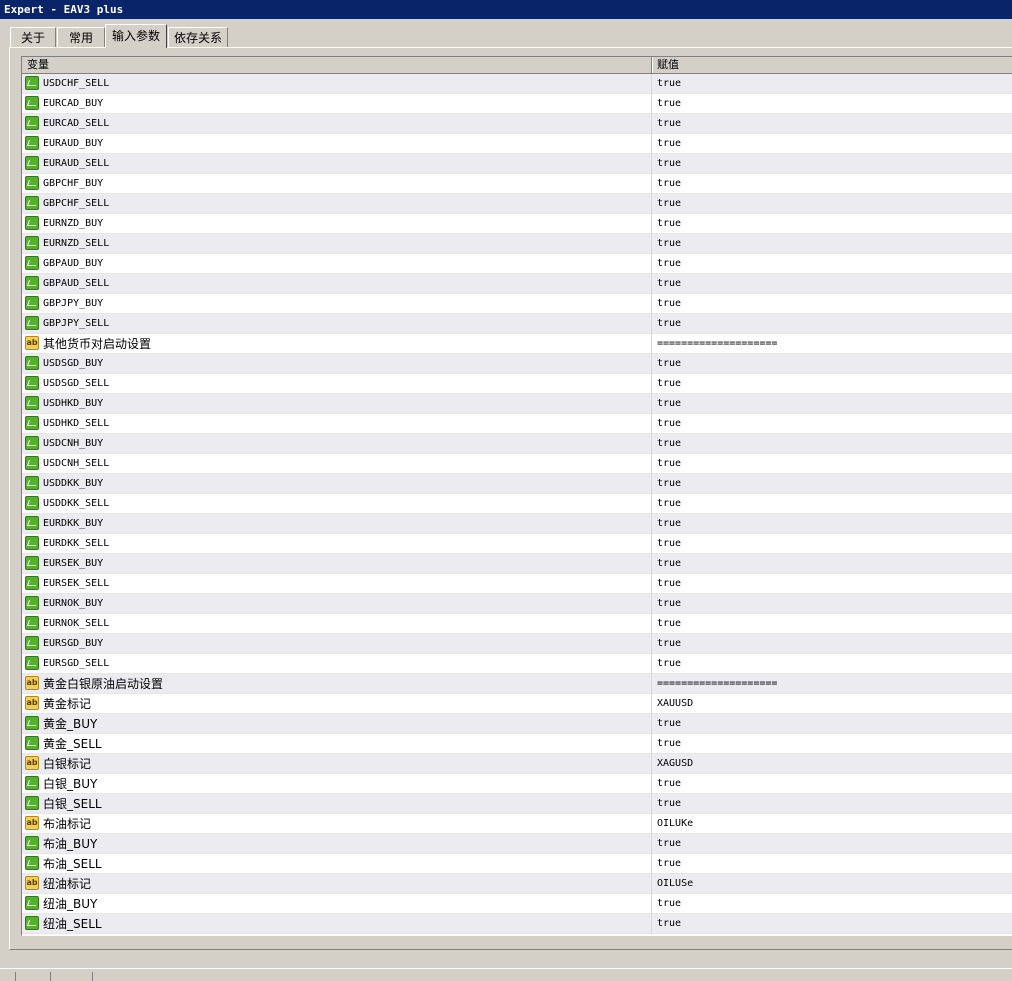 The width and height of the screenshot is (1012, 981). I want to click on table-row: USDDKK_BUY true, so click(517, 484).